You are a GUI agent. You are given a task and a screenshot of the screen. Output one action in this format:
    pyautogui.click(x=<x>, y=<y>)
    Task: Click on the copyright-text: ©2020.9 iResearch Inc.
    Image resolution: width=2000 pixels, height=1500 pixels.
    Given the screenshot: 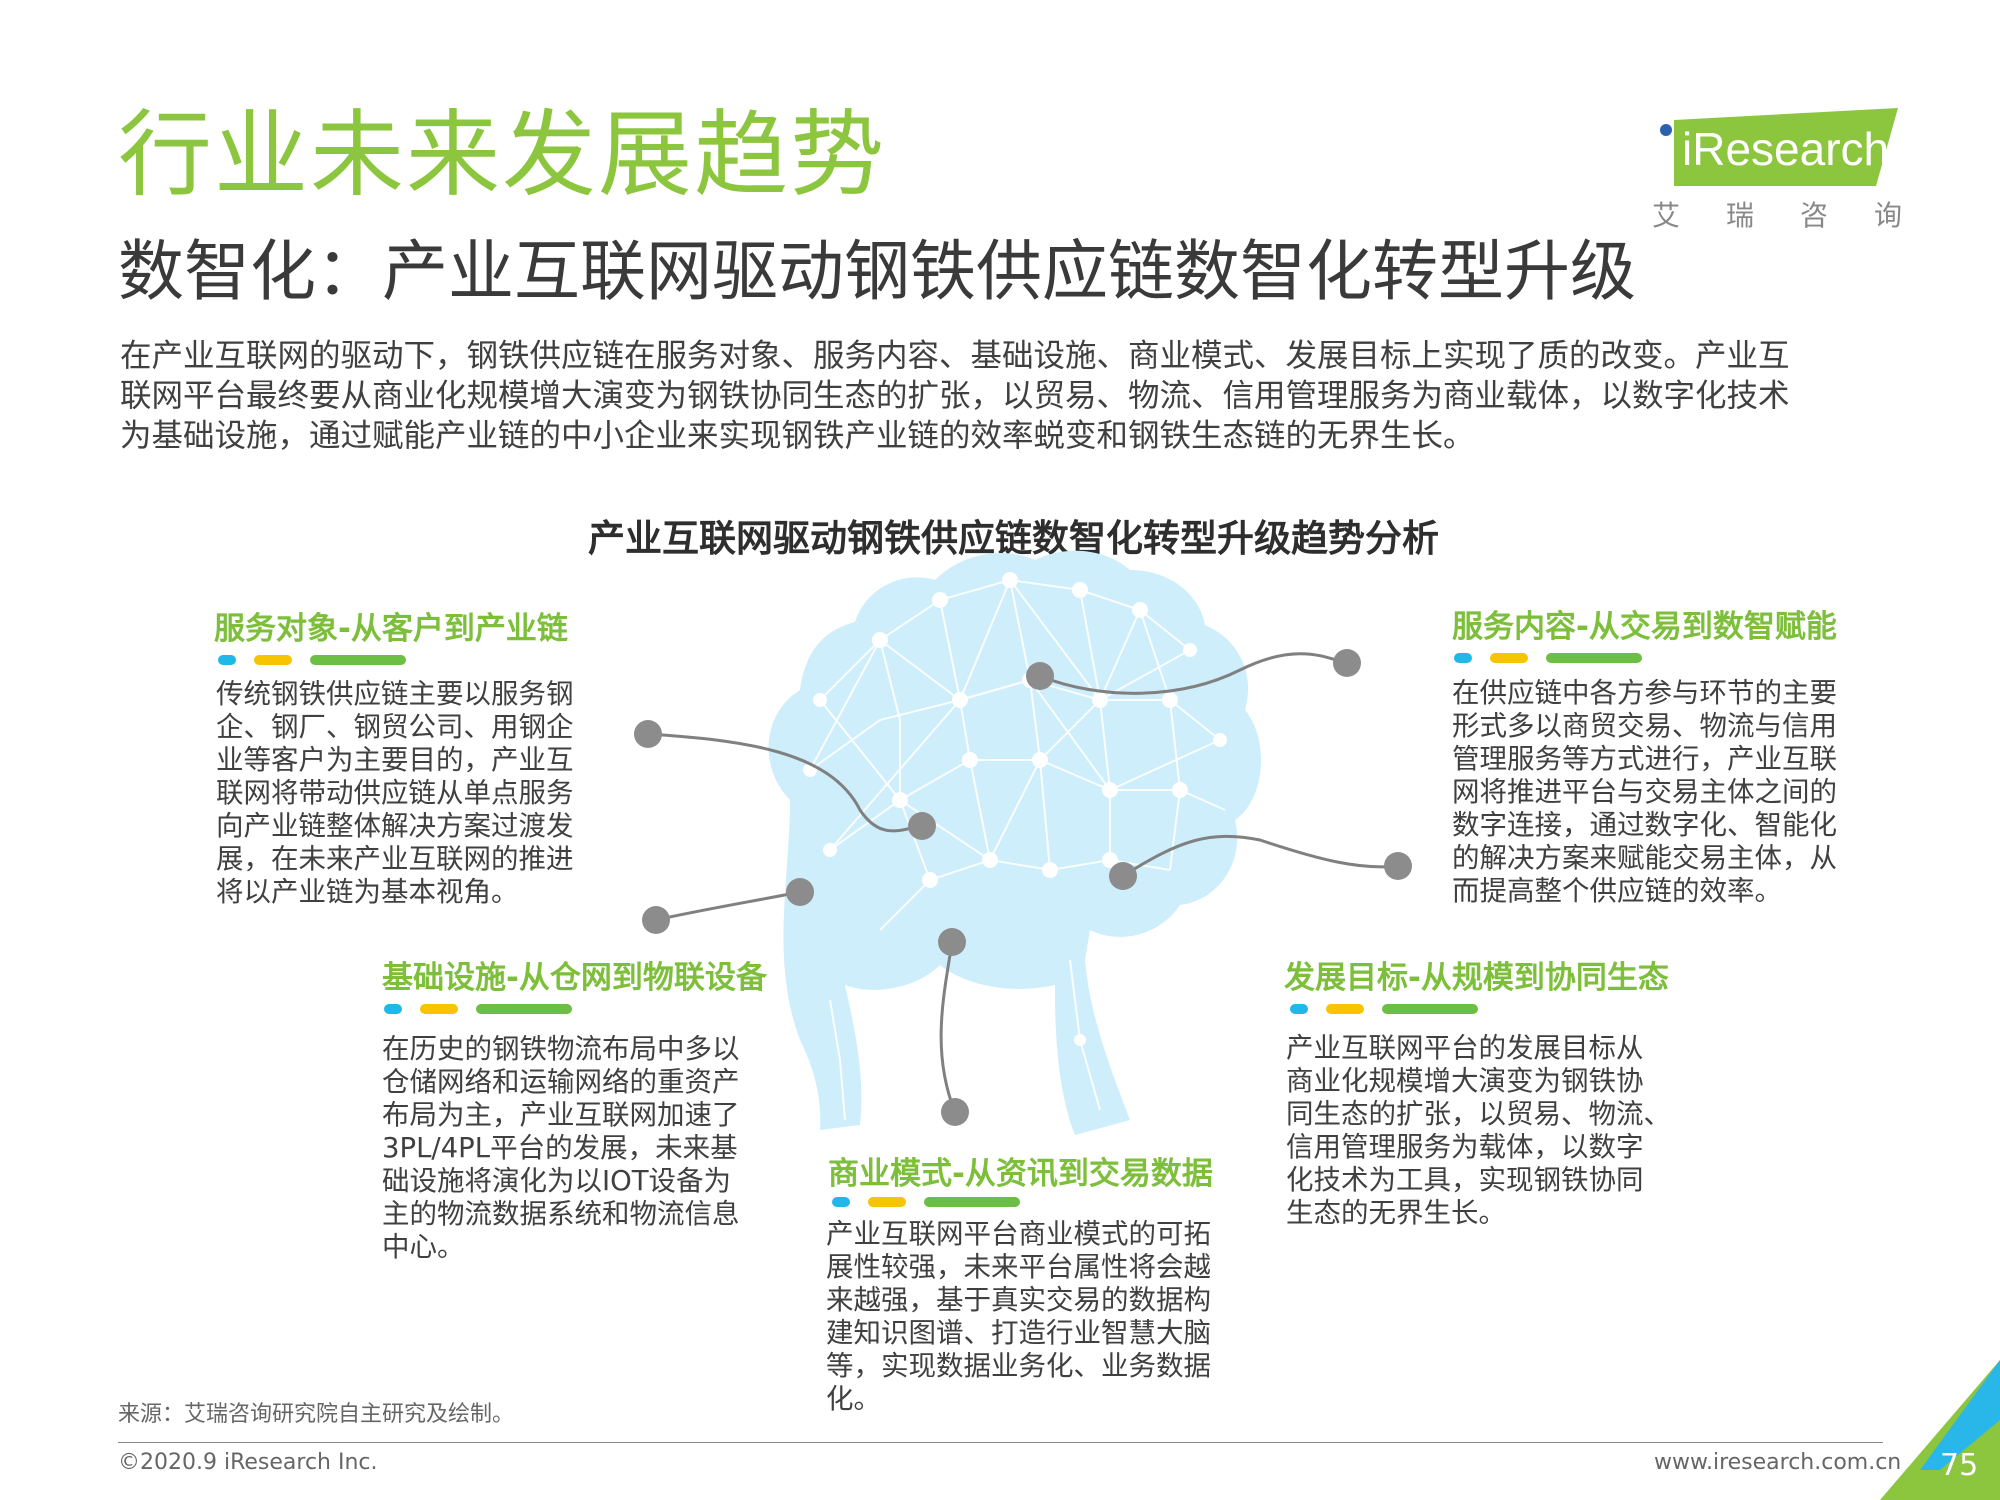 What is the action you would take?
    pyautogui.click(x=248, y=1462)
    